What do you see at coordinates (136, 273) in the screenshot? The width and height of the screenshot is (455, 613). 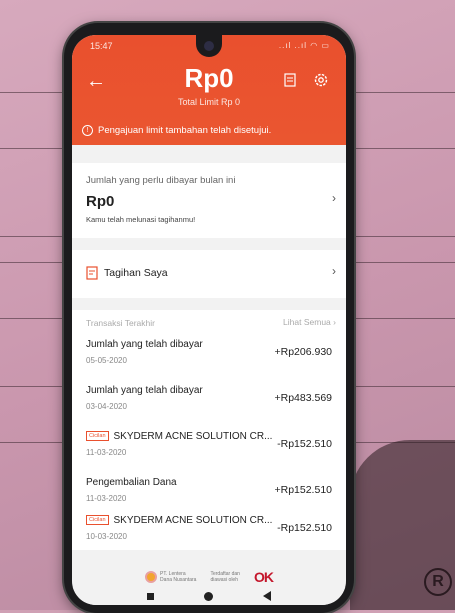 I see `bill-label: Tagihan Saya` at bounding box center [136, 273].